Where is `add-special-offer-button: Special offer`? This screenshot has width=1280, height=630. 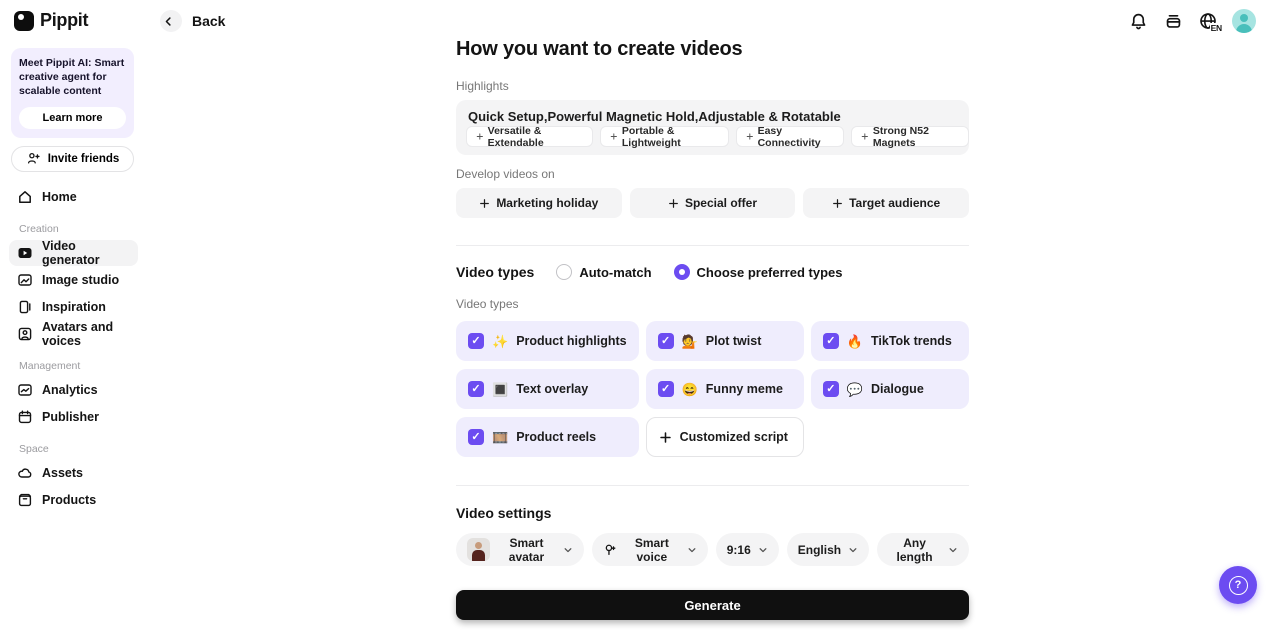 add-special-offer-button: Special offer is located at coordinates (712, 203).